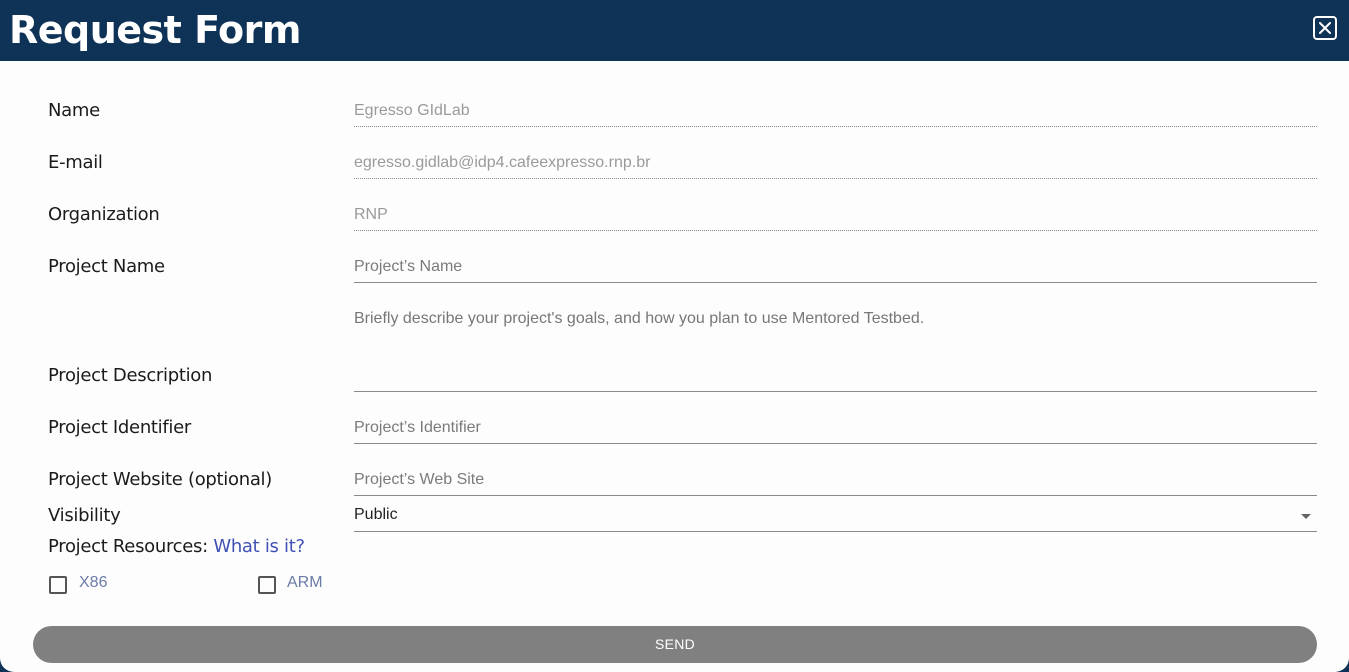 The width and height of the screenshot is (1349, 672). Describe the element at coordinates (130, 375) in the screenshot. I see `project-description-label: Project Description` at that location.